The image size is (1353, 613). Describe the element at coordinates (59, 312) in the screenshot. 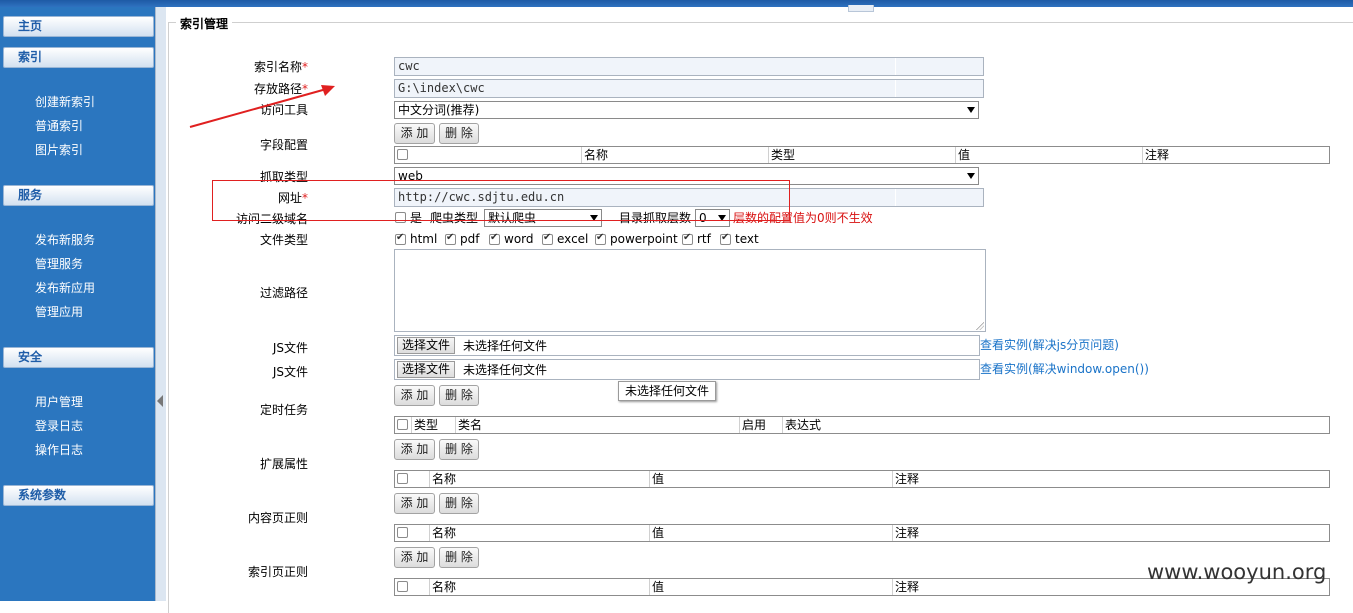

I see `nav-item-manage-app: 管理应用` at that location.